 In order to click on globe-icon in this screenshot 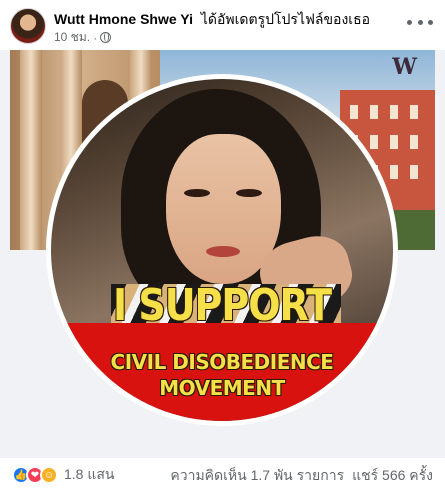, I will do `click(106, 37)`.